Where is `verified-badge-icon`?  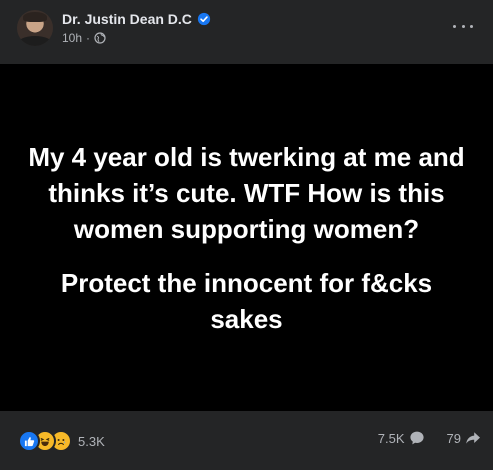 verified-badge-icon is located at coordinates (204, 19).